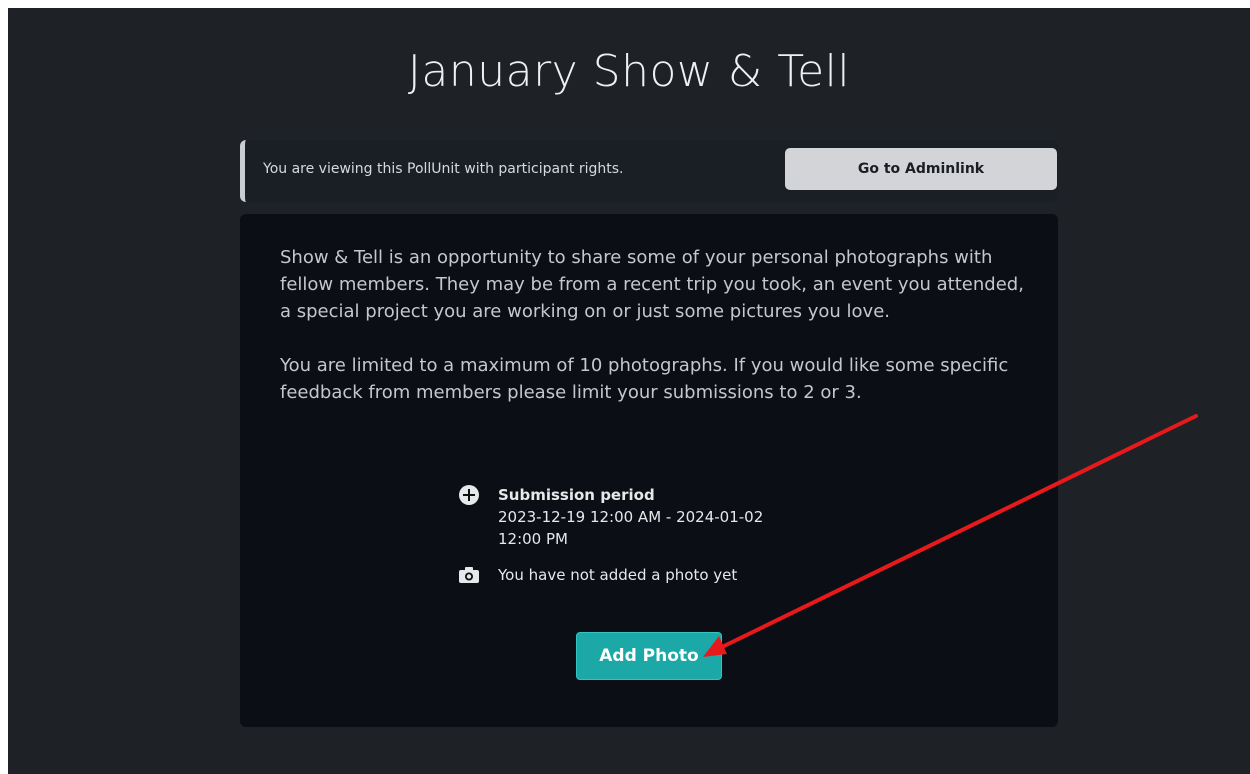 The image size is (1250, 774). What do you see at coordinates (921, 169) in the screenshot?
I see `go-to-adminlink-button: Go to Adminlink` at bounding box center [921, 169].